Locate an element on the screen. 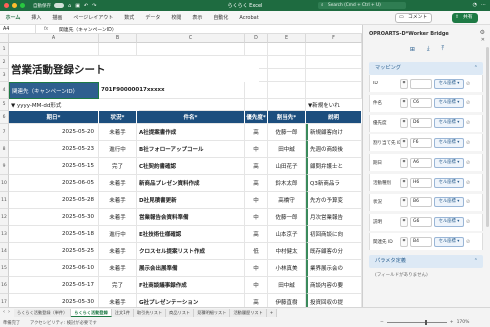 This screenshot has width=490, height=327. home-icon: ⌂ is located at coordinates (69, 6).